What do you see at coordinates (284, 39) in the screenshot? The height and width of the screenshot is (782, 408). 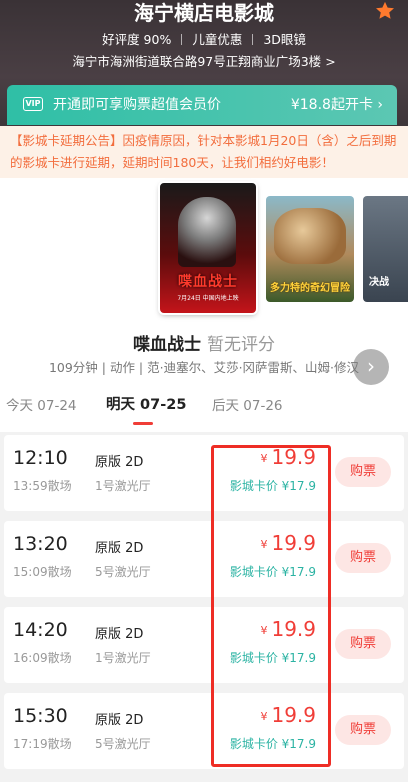 I see `tag-3d-glasses: 3D眼镜` at bounding box center [284, 39].